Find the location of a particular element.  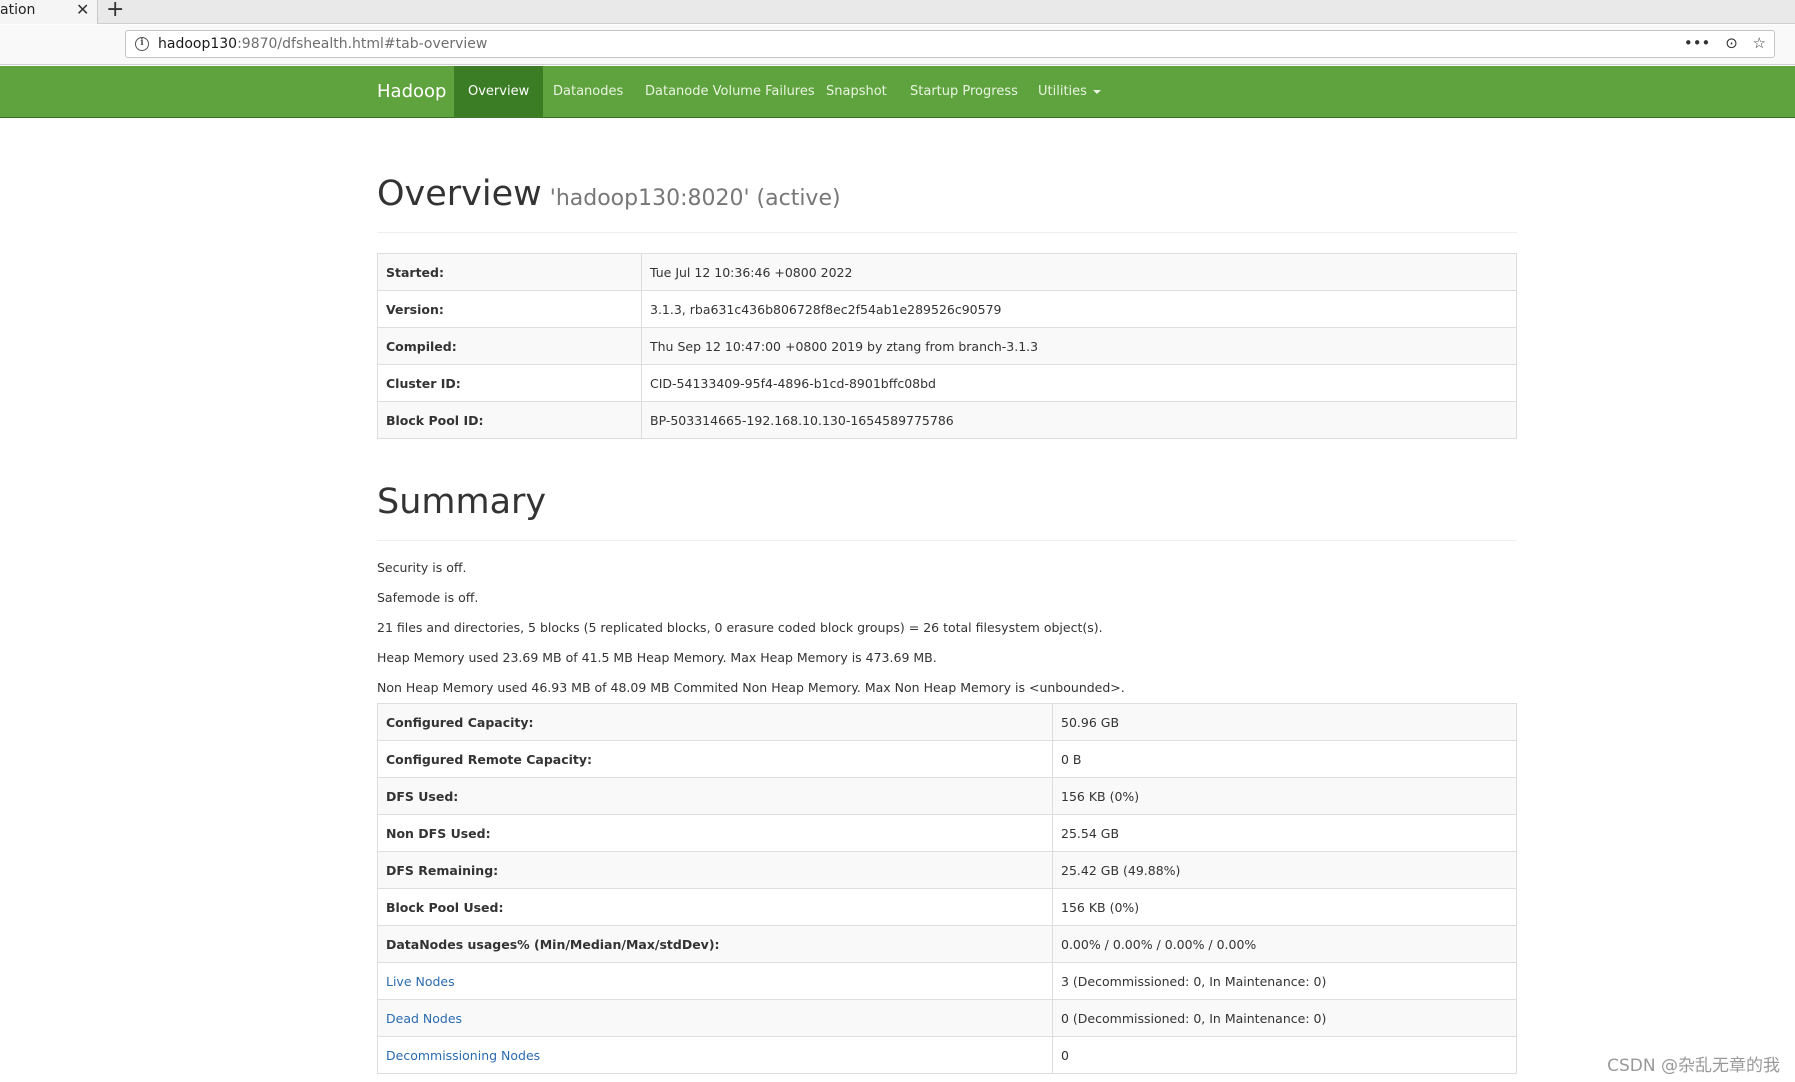

table-row: Block Pool Used: 156 KB (0%) is located at coordinates (947, 907).